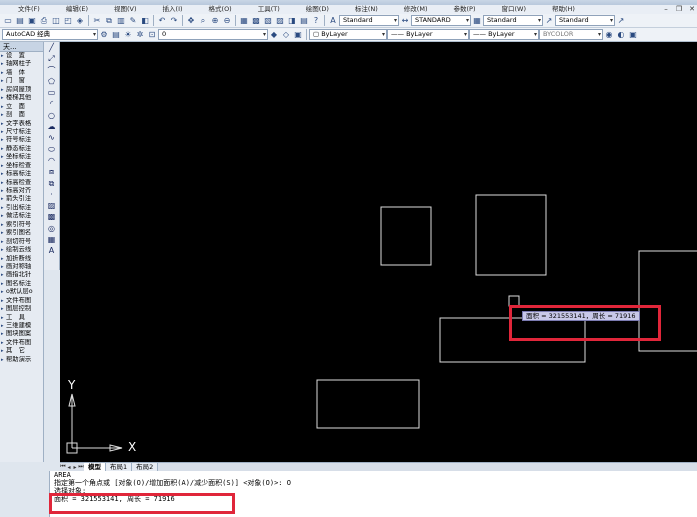  Describe the element at coordinates (51, 92) in the screenshot. I see `rectangle-icon: ▭` at that location.